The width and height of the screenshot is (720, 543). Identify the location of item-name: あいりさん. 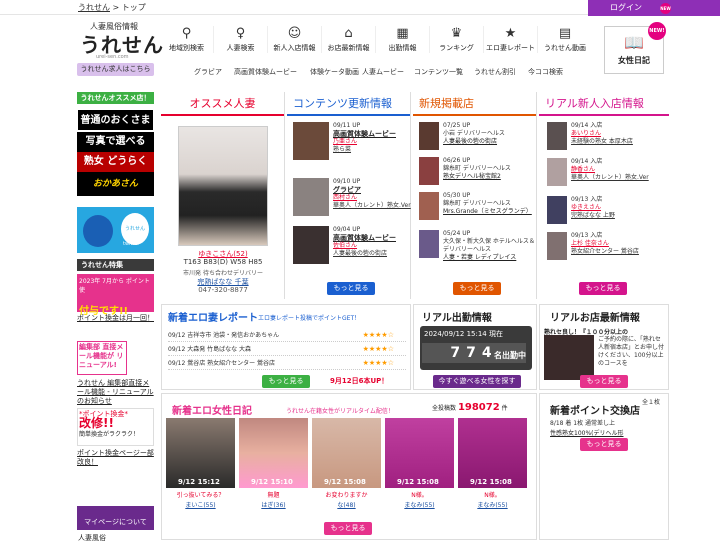
(620, 134).